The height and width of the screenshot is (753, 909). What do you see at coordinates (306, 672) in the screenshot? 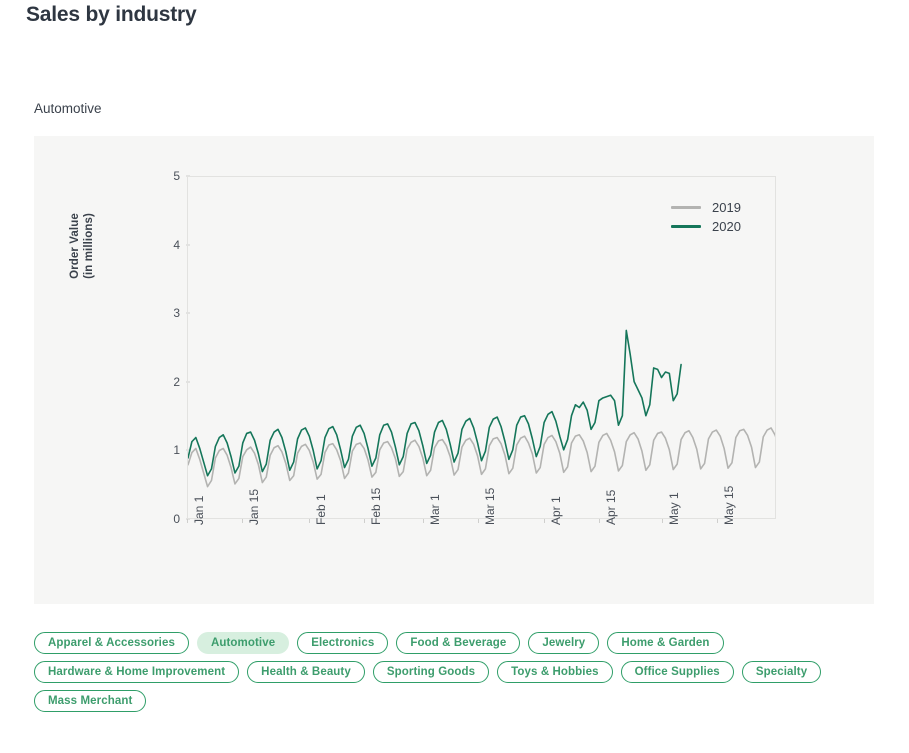
I see `filter-chip-health-beauty: Health & Beauty` at bounding box center [306, 672].